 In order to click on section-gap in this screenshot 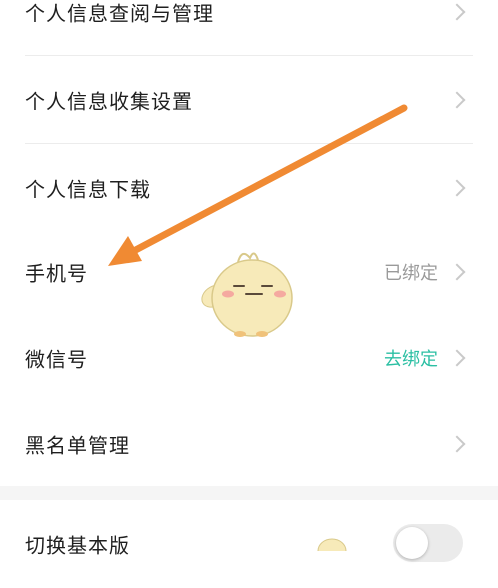, I will do `click(249, 493)`.